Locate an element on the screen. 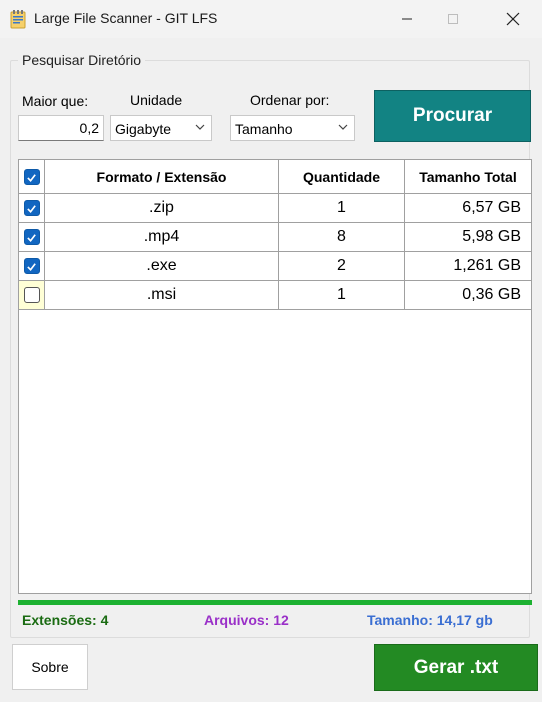 Image resolution: width=542 pixels, height=702 pixels. generate-txt-button: Gerar .txt is located at coordinates (456, 667).